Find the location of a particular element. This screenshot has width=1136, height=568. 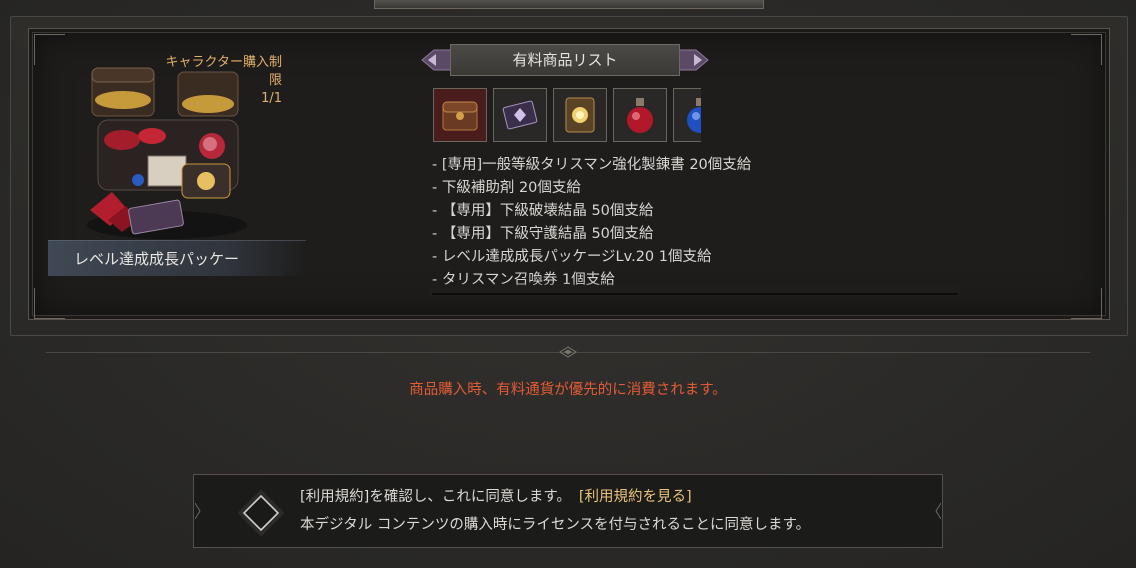

paid-list-banner: 有料商品リスト is located at coordinates (565, 60).